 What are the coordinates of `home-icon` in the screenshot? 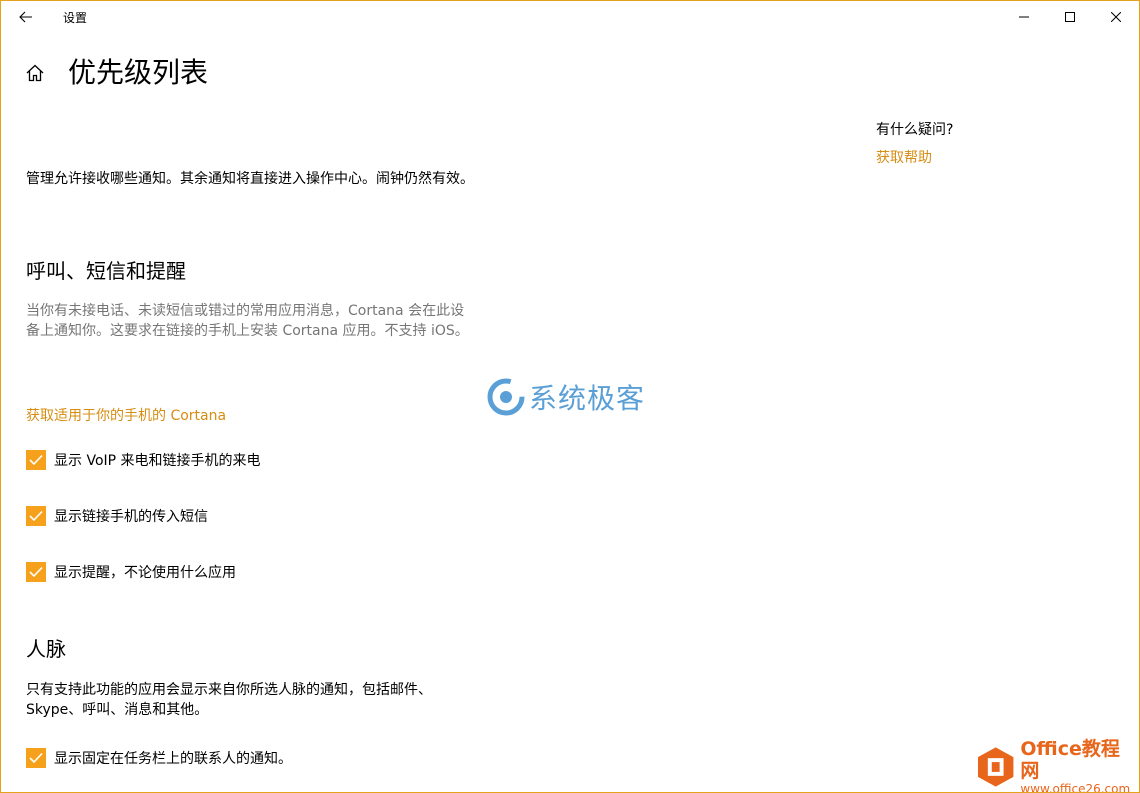 It's located at (35, 73).